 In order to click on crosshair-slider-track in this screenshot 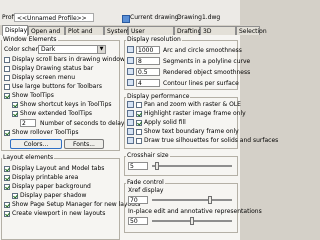, I will do `click(192, 166)`.